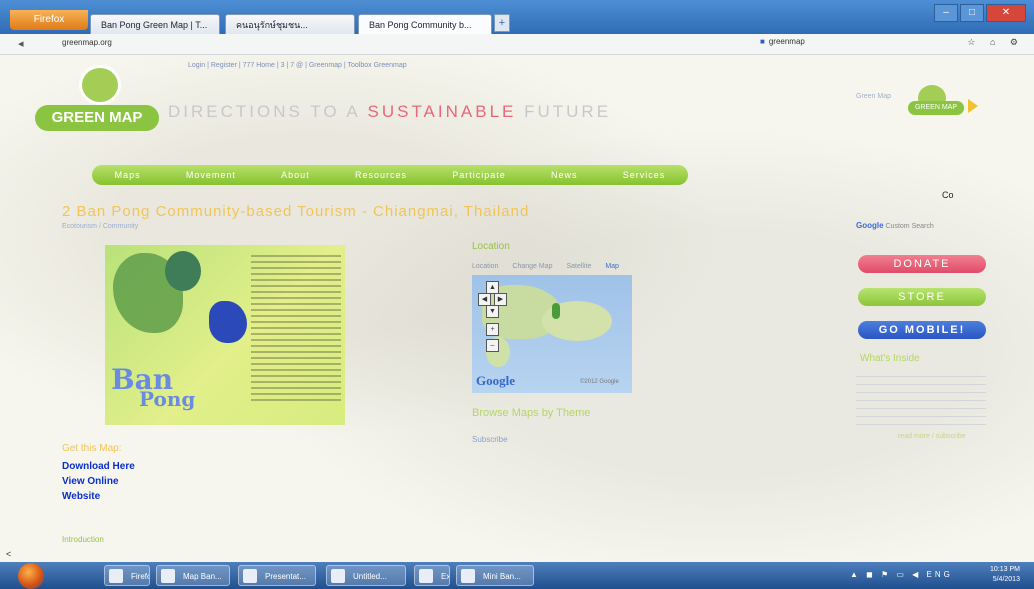 The width and height of the screenshot is (1034, 589). What do you see at coordinates (556, 311) in the screenshot?
I see `map-marker-icon` at bounding box center [556, 311].